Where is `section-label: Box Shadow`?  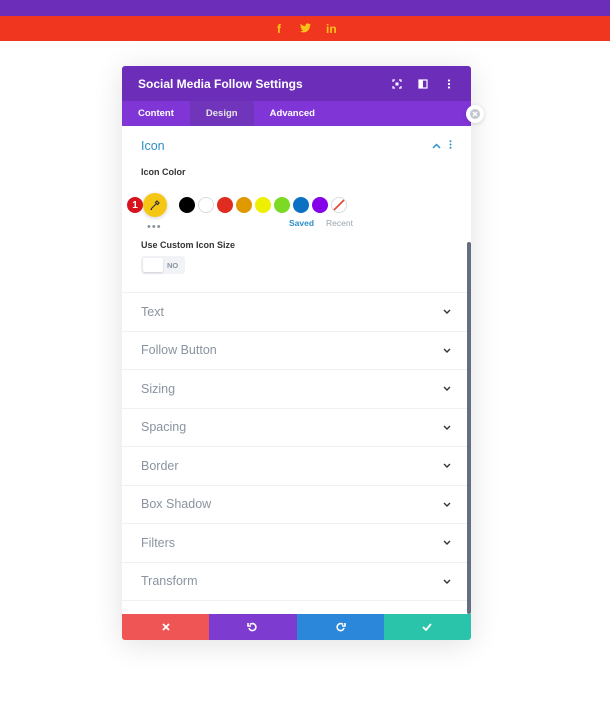 section-label: Box Shadow is located at coordinates (176, 504).